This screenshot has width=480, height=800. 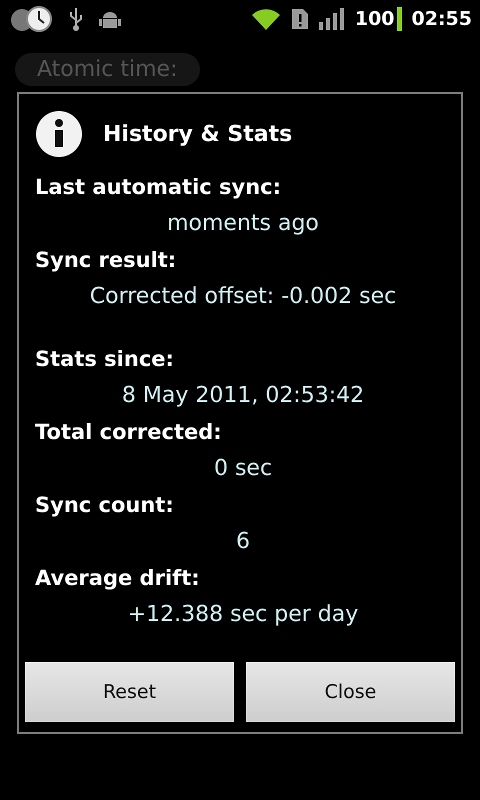 I want to click on clock-time: 02:55, so click(x=442, y=19).